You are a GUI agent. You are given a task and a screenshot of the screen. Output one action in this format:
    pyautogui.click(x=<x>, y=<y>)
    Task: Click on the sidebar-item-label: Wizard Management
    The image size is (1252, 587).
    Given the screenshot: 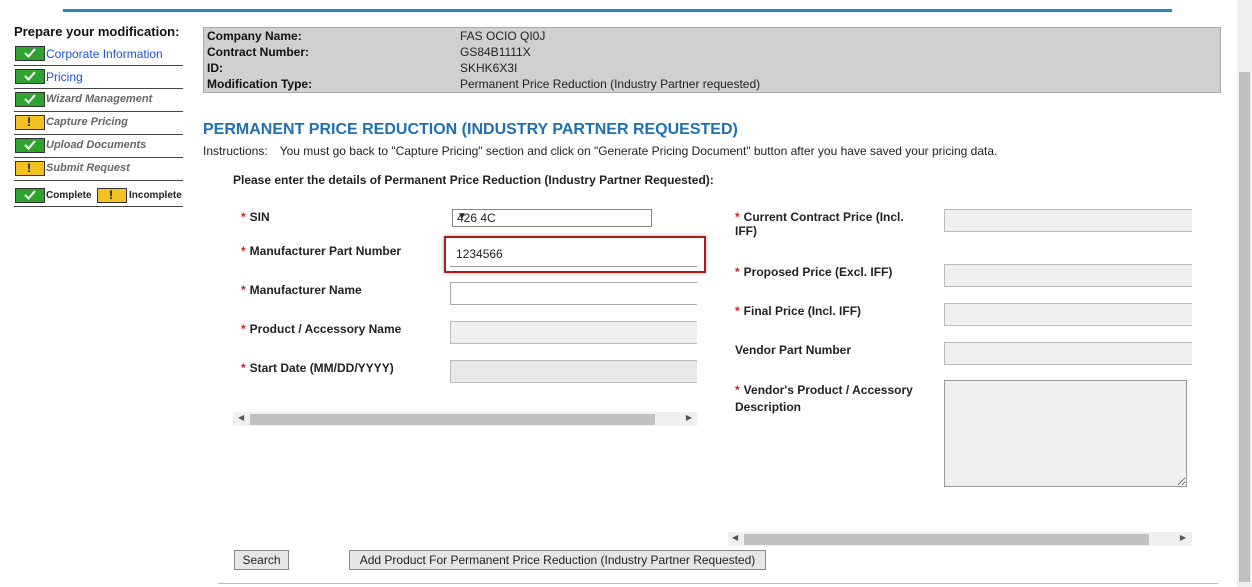 What is the action you would take?
    pyautogui.click(x=99, y=99)
    